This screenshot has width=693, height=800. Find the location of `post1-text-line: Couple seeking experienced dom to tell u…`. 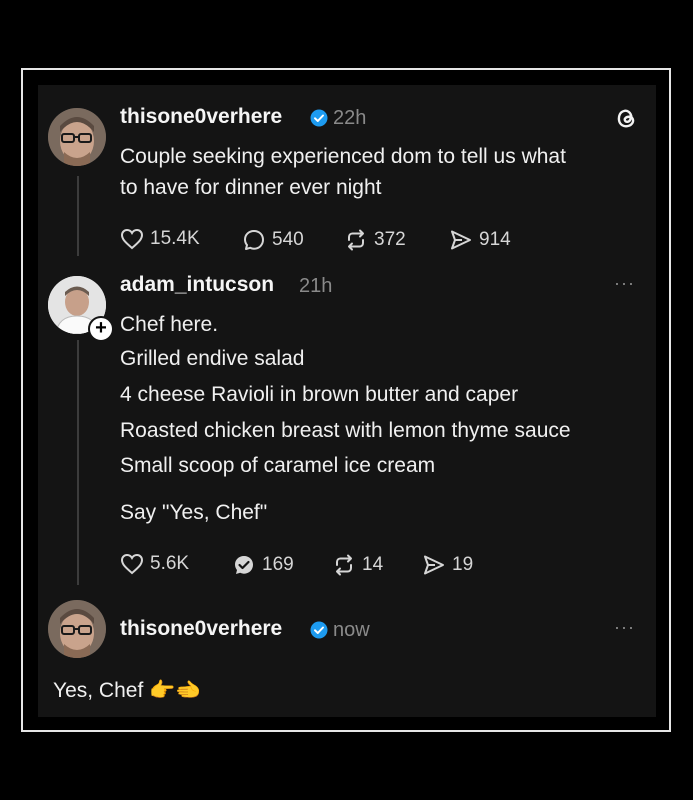

post1-text-line: Couple seeking experienced dom to tell u… is located at coordinates (343, 156).